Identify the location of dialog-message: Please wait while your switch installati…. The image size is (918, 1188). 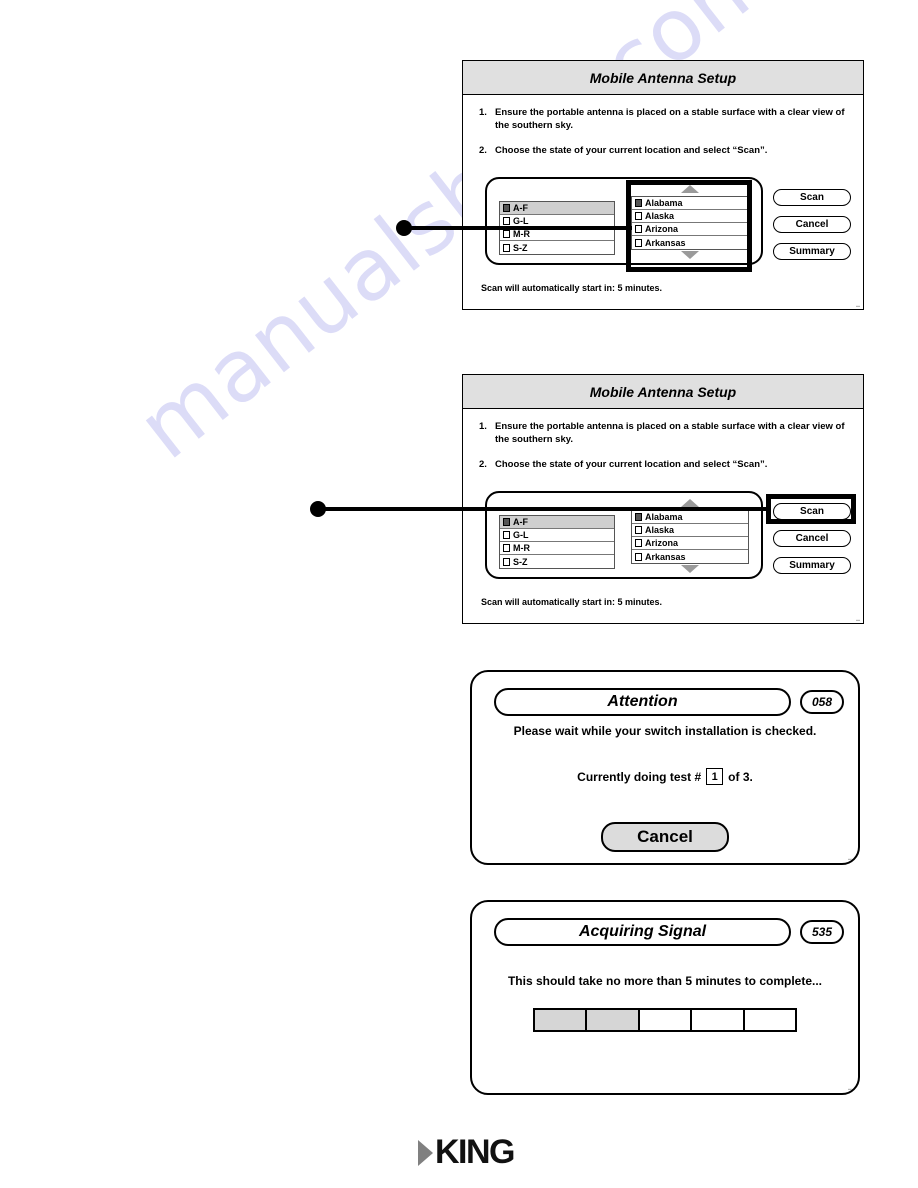
(665, 731).